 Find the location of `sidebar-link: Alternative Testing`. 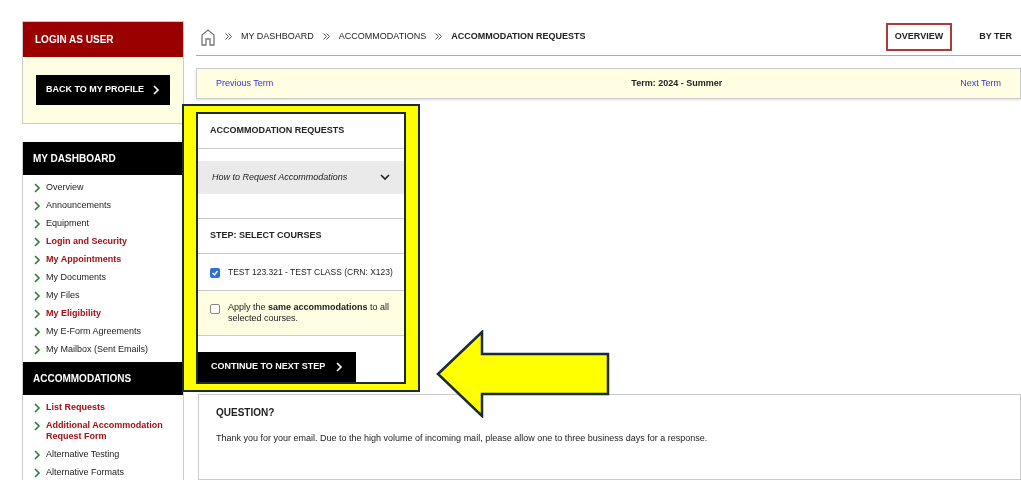

sidebar-link: Alternative Testing is located at coordinates (83, 454).